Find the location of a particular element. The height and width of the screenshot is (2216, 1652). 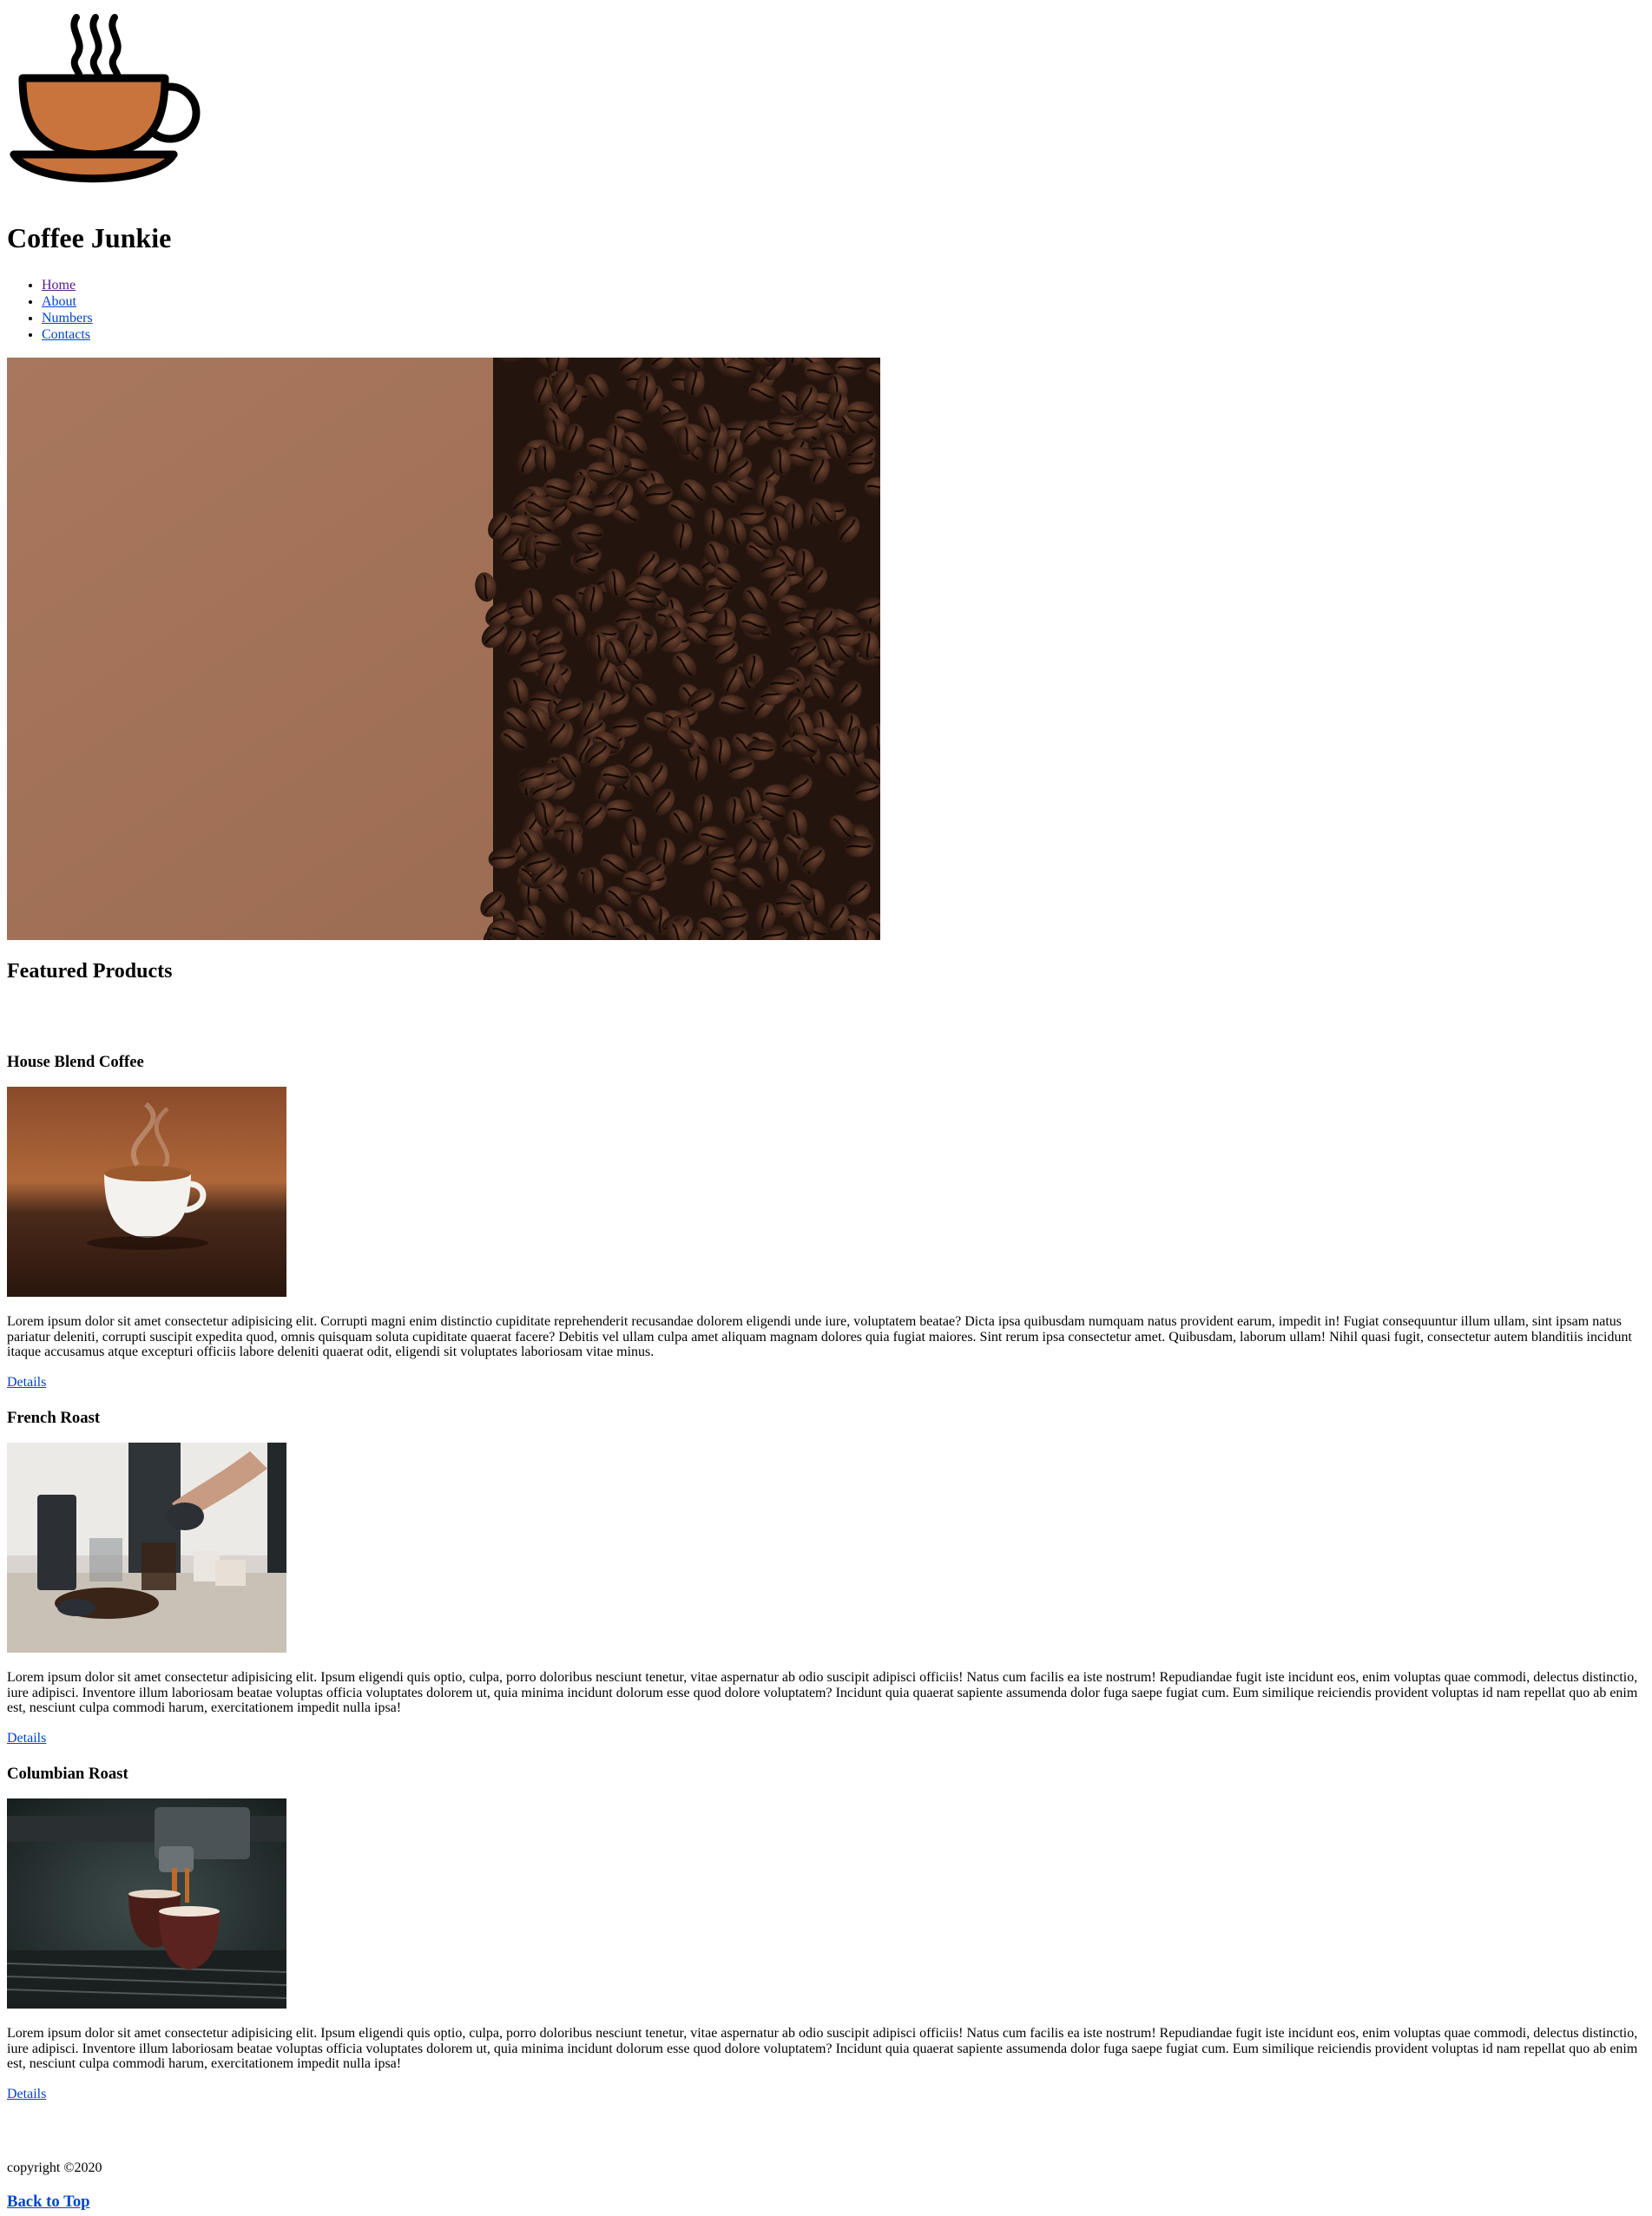

nav-link-about: About is located at coordinates (59, 301).